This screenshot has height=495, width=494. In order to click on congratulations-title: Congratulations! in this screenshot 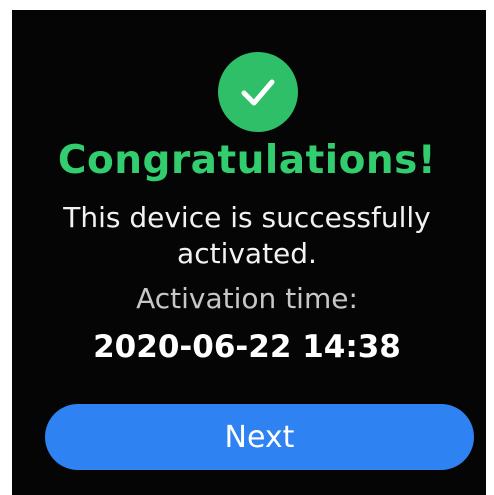, I will do `click(247, 160)`.